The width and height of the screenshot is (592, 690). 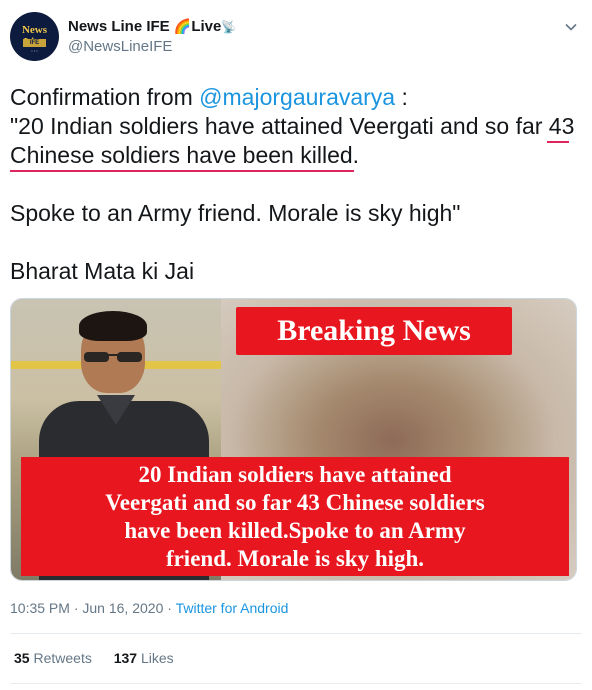 What do you see at coordinates (401, 97) in the screenshot?
I see `tweet-lead-suffix: :` at bounding box center [401, 97].